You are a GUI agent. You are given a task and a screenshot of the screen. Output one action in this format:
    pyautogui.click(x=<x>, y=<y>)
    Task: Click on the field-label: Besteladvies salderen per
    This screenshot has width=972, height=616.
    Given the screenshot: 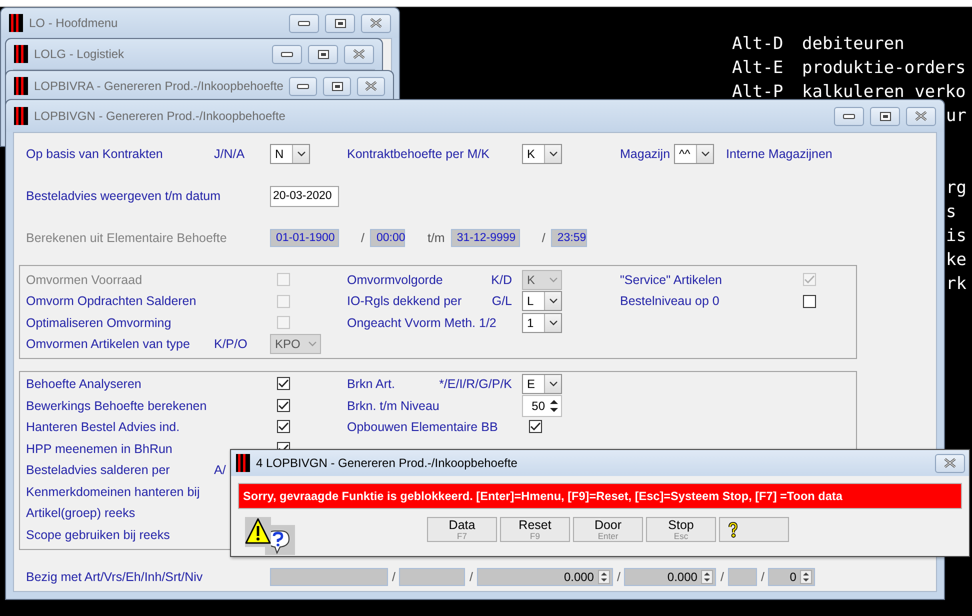 What is the action you would take?
    pyautogui.click(x=98, y=470)
    